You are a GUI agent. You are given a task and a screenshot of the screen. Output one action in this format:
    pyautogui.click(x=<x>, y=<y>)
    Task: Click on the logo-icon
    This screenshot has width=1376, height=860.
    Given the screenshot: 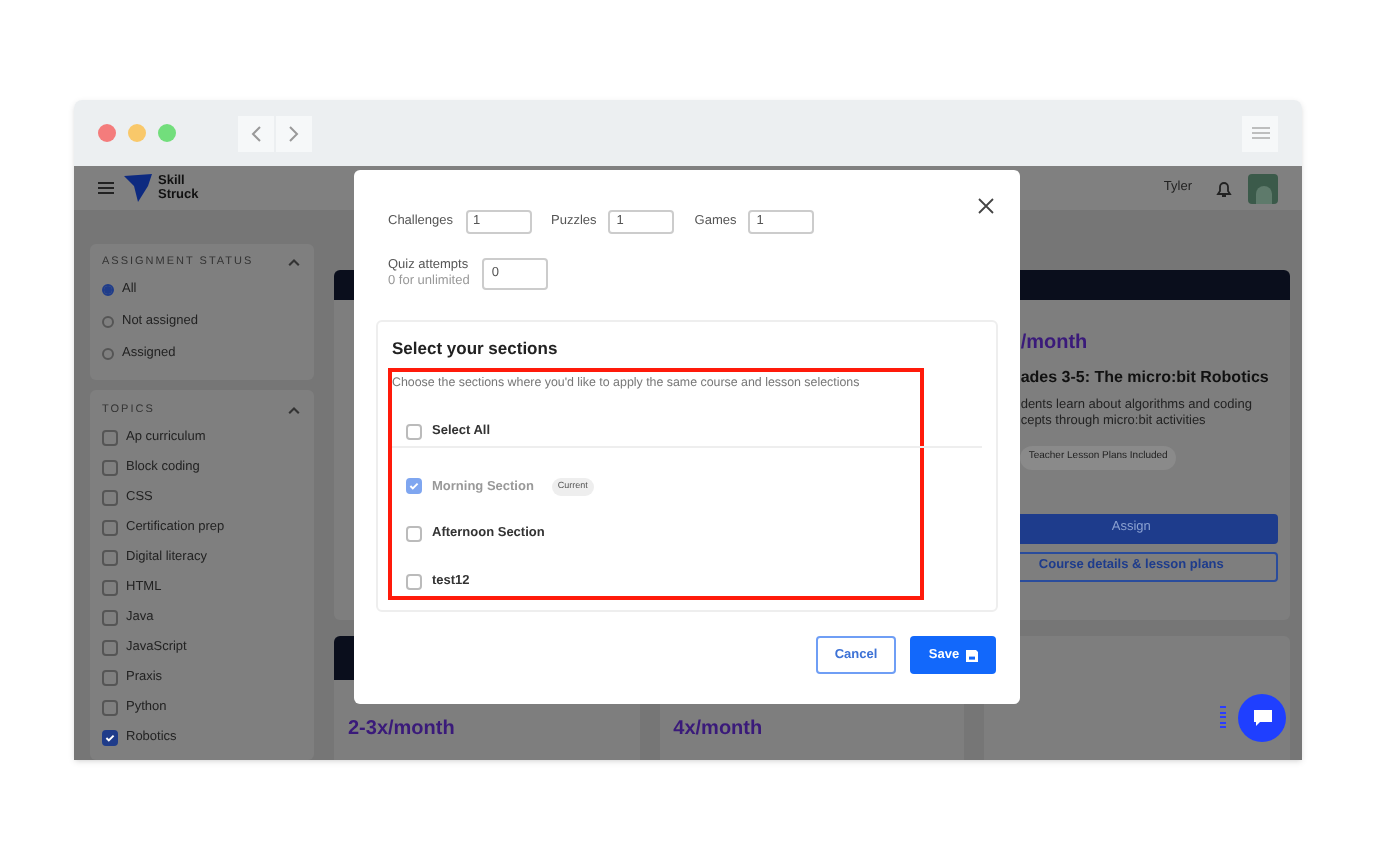 What is the action you would take?
    pyautogui.click(x=138, y=188)
    